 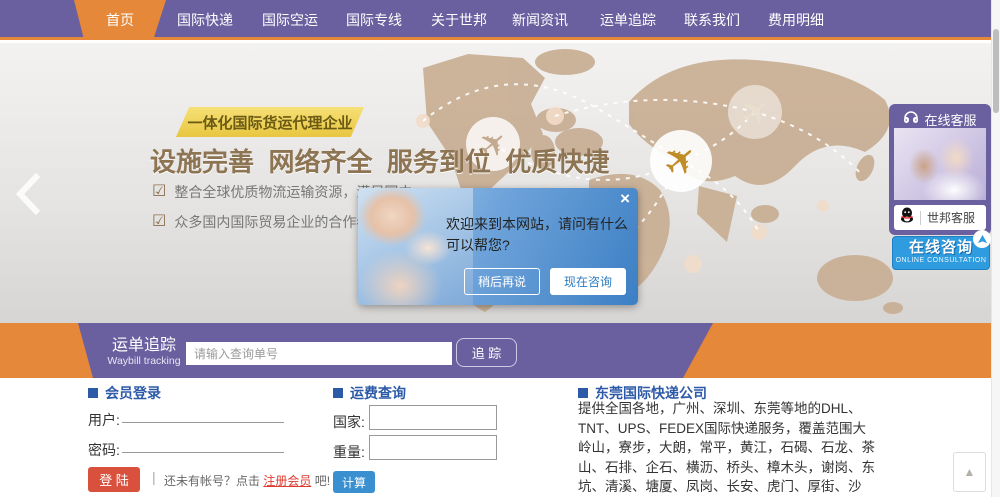 I want to click on consult-now-button: 现在咨询, so click(x=587, y=281).